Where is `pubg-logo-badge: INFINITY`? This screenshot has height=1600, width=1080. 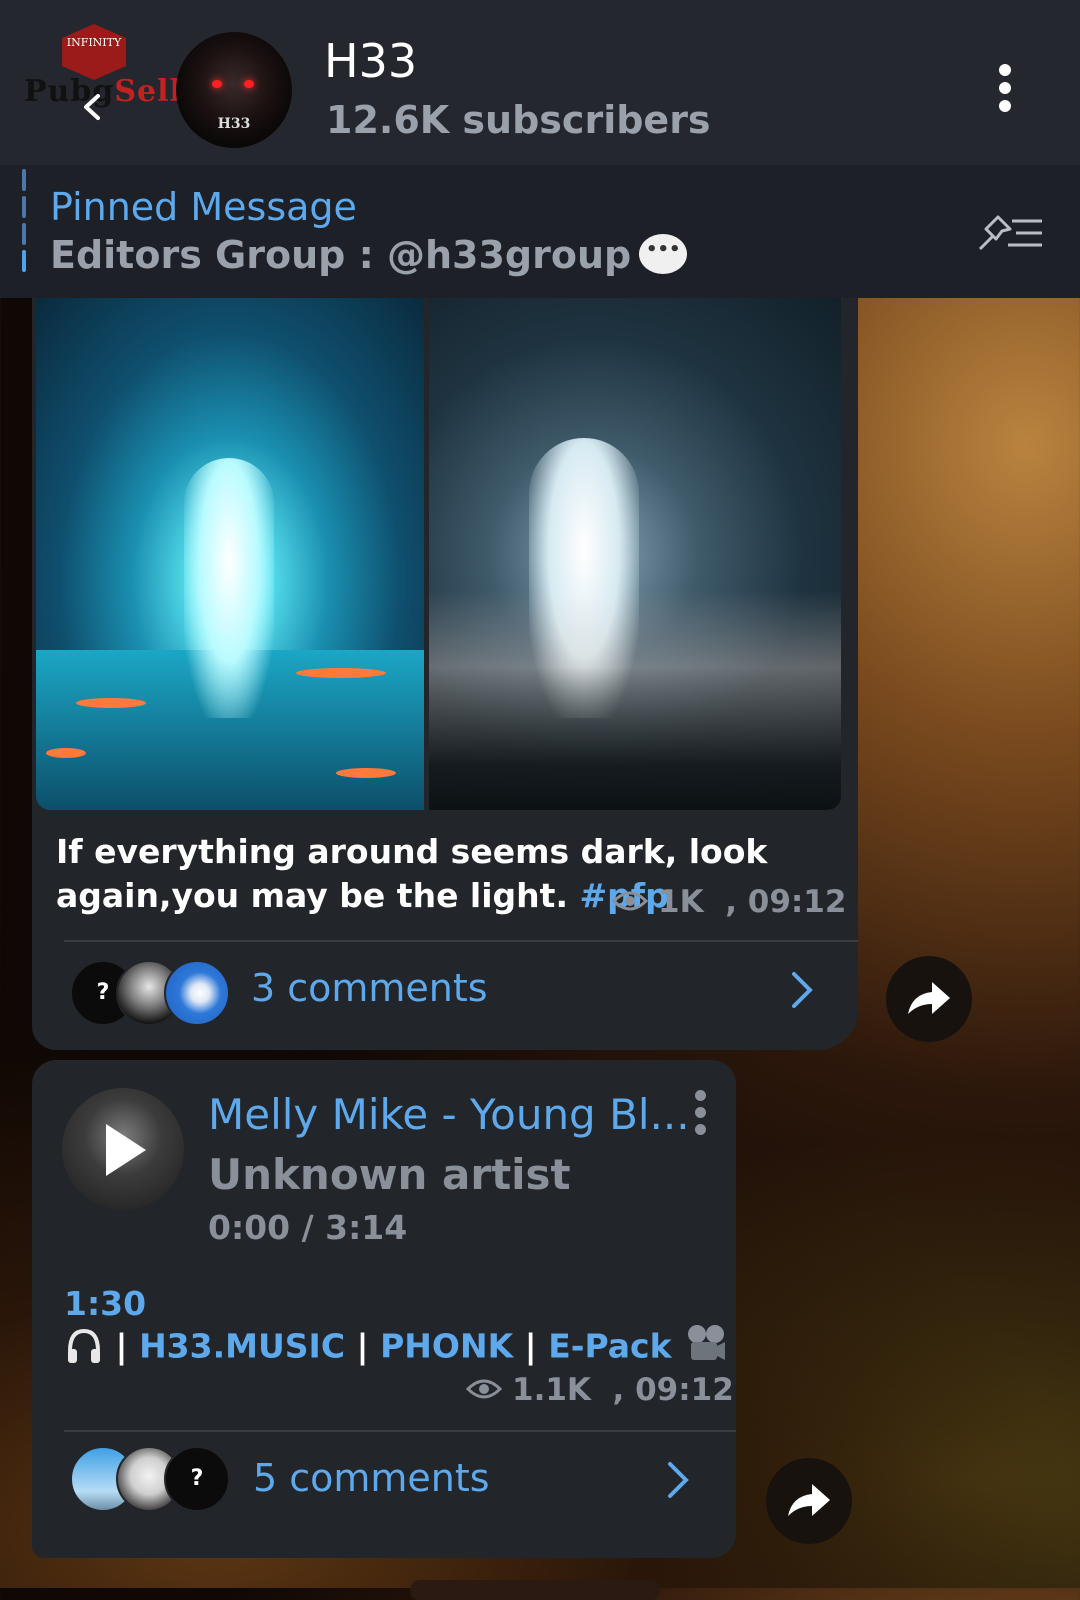
pubg-logo-badge: INFINITY is located at coordinates (94, 52).